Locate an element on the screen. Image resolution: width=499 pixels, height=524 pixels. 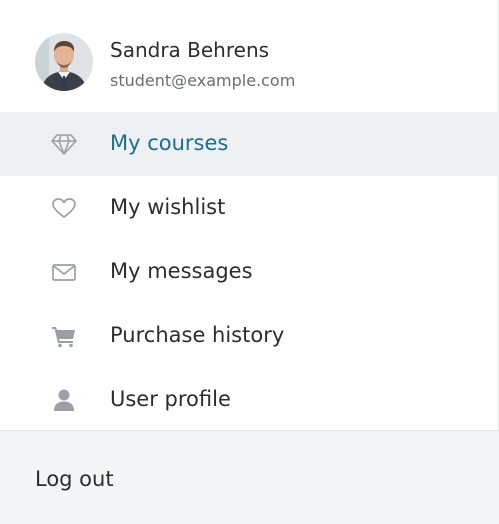
menu-item-label: Purchase history is located at coordinates (197, 335).